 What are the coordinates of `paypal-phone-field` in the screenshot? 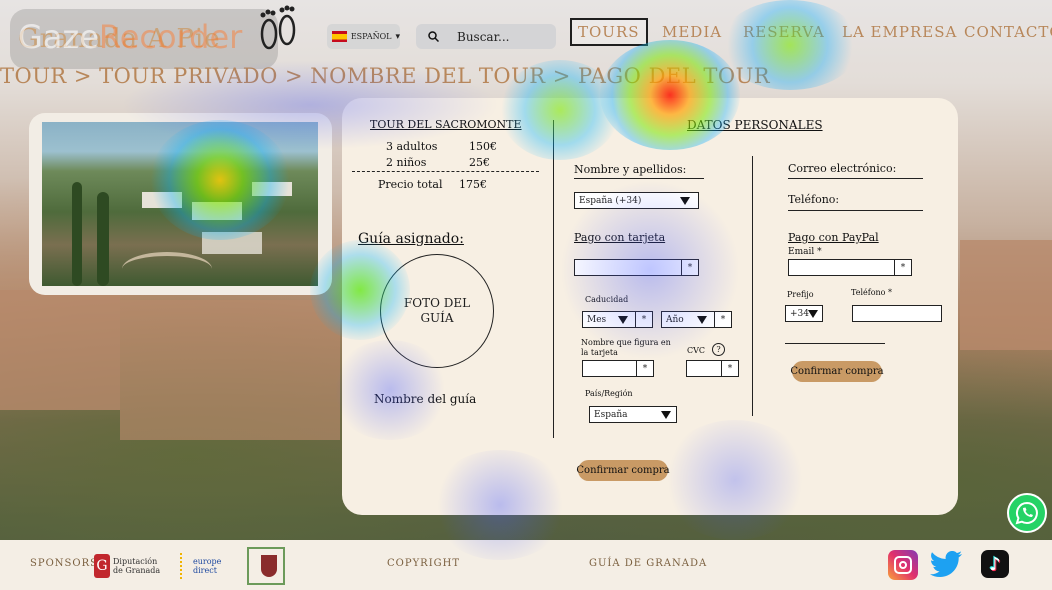 It's located at (897, 313).